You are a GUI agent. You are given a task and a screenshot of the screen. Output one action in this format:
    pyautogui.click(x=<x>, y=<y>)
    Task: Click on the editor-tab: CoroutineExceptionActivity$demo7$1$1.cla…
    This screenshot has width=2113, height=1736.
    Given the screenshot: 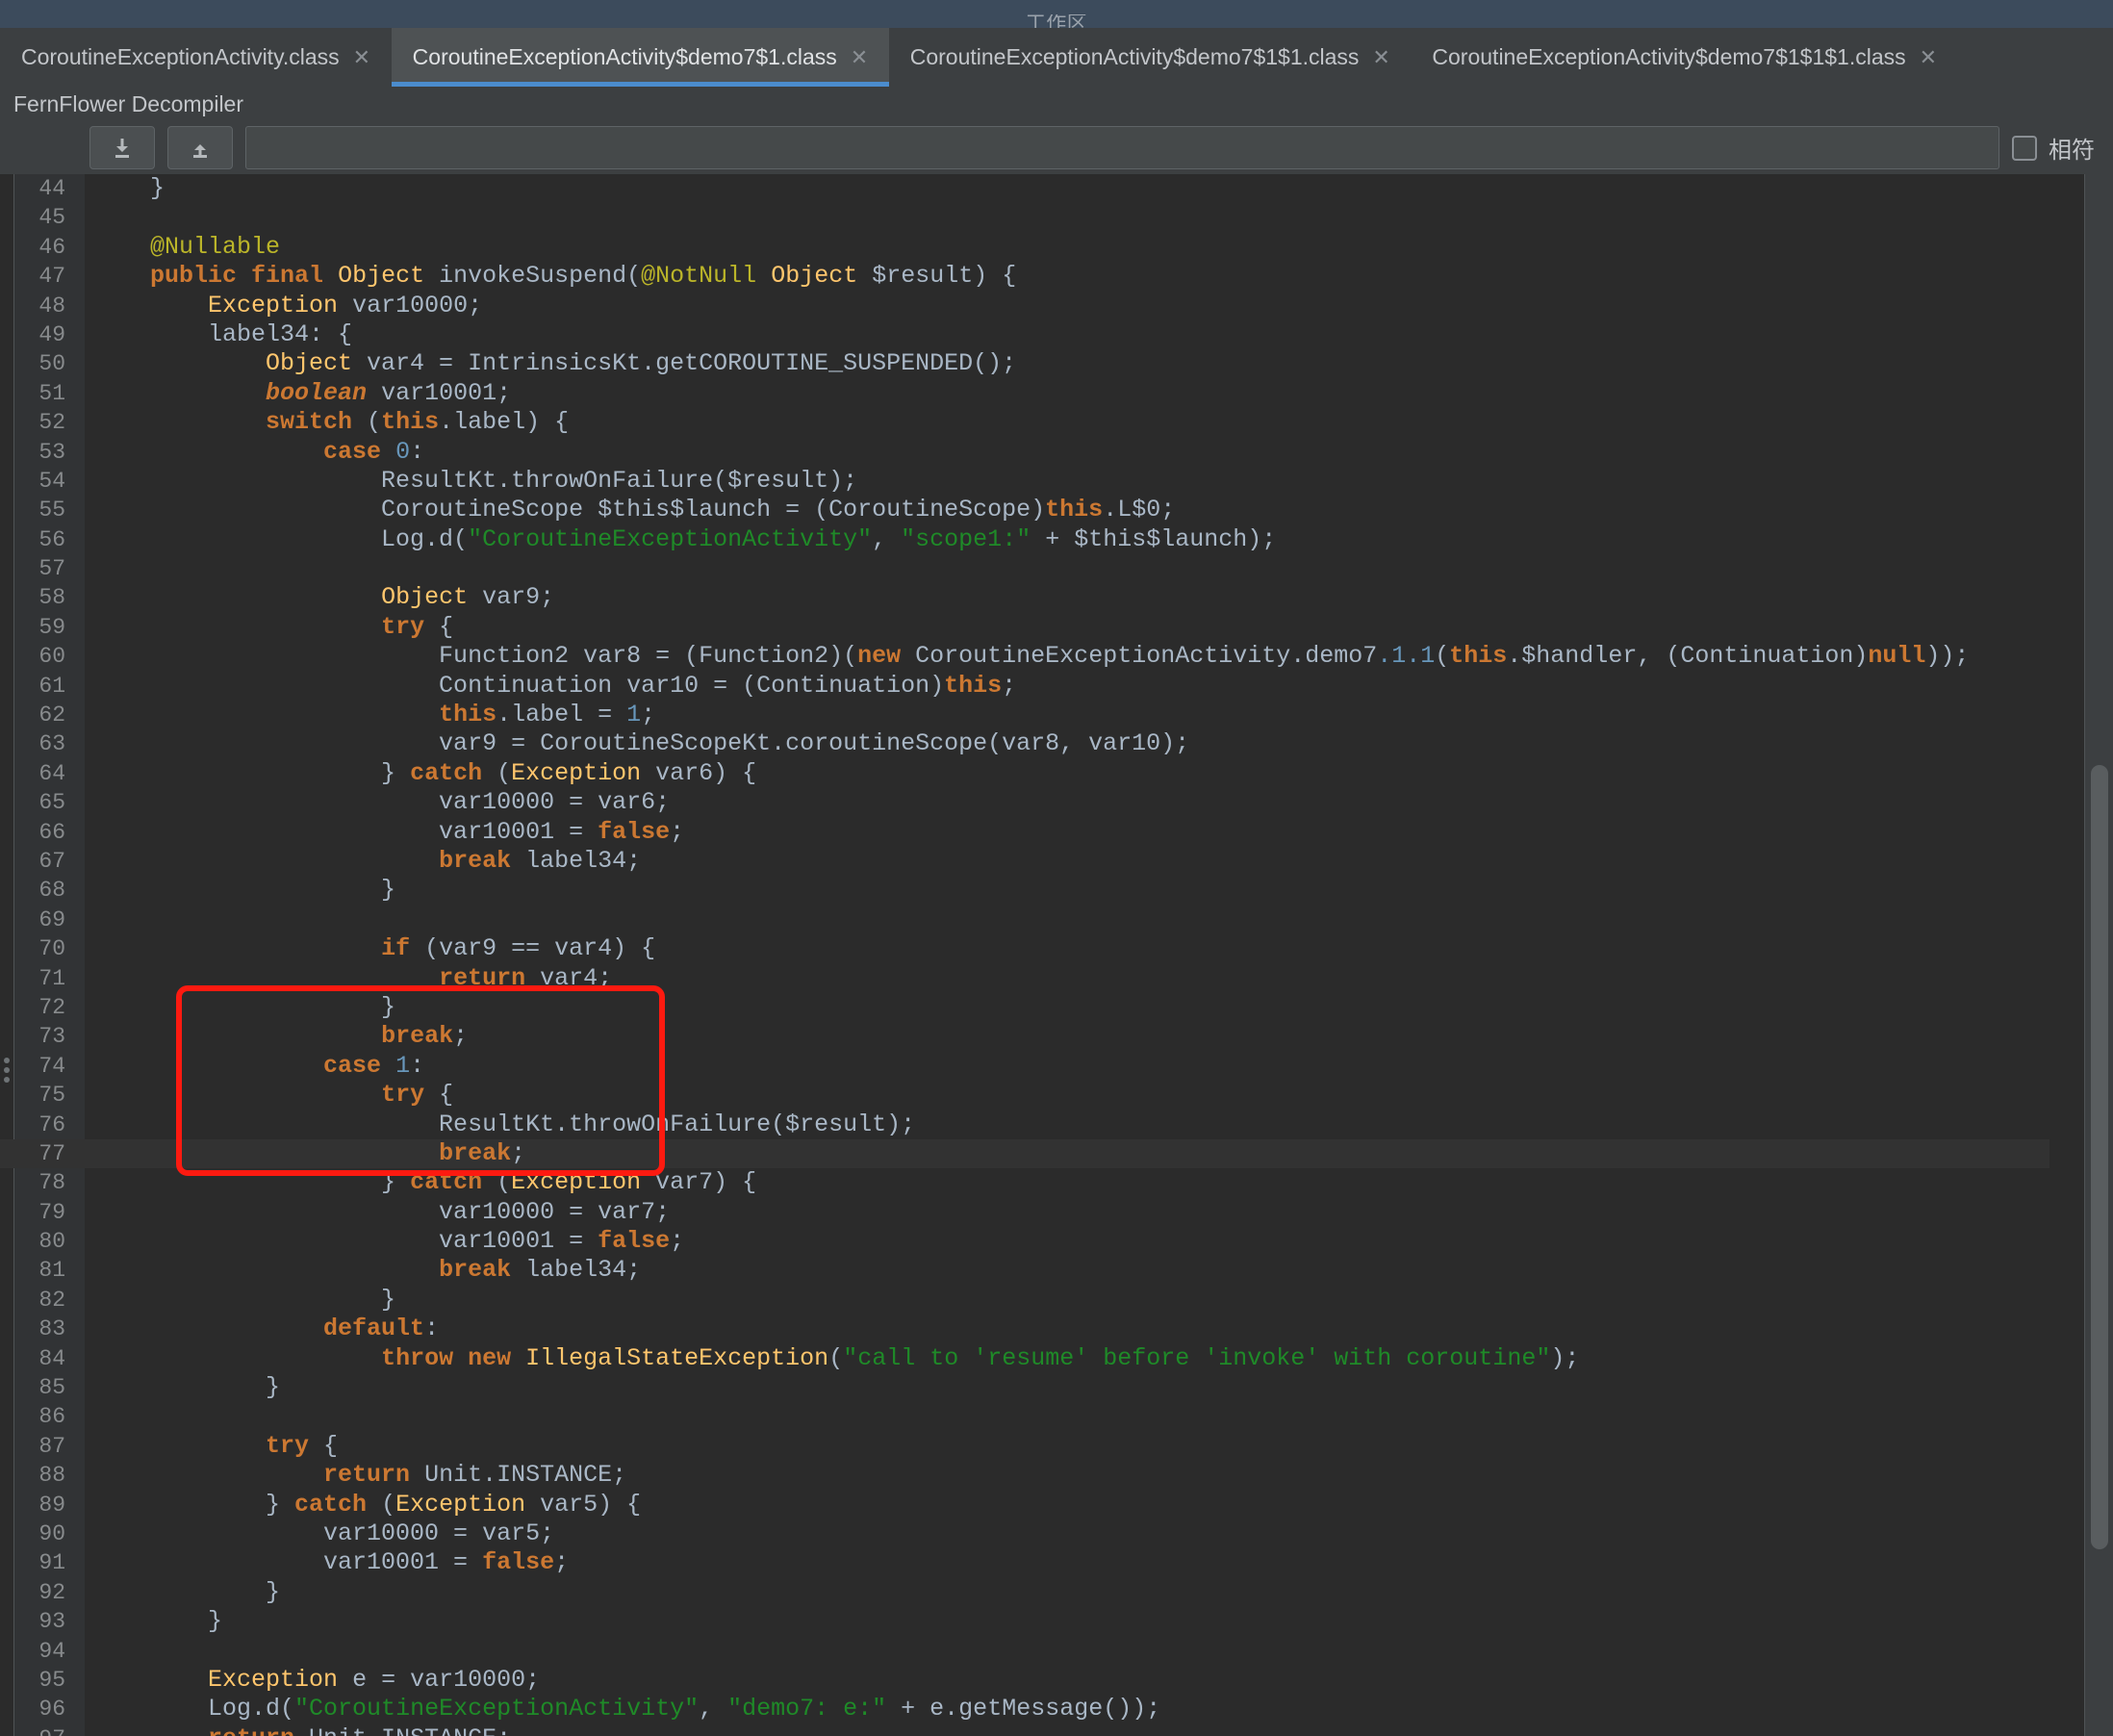 What is the action you would take?
    pyautogui.click(x=1150, y=57)
    